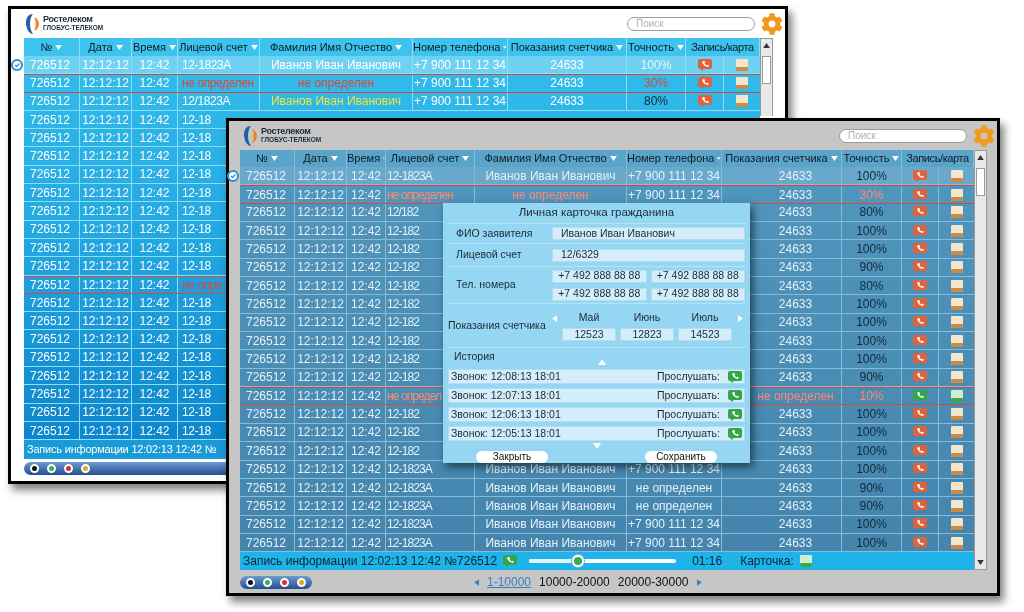 The width and height of the screenshot is (1024, 612). What do you see at coordinates (699, 582) in the screenshot?
I see `next-page-icon` at bounding box center [699, 582].